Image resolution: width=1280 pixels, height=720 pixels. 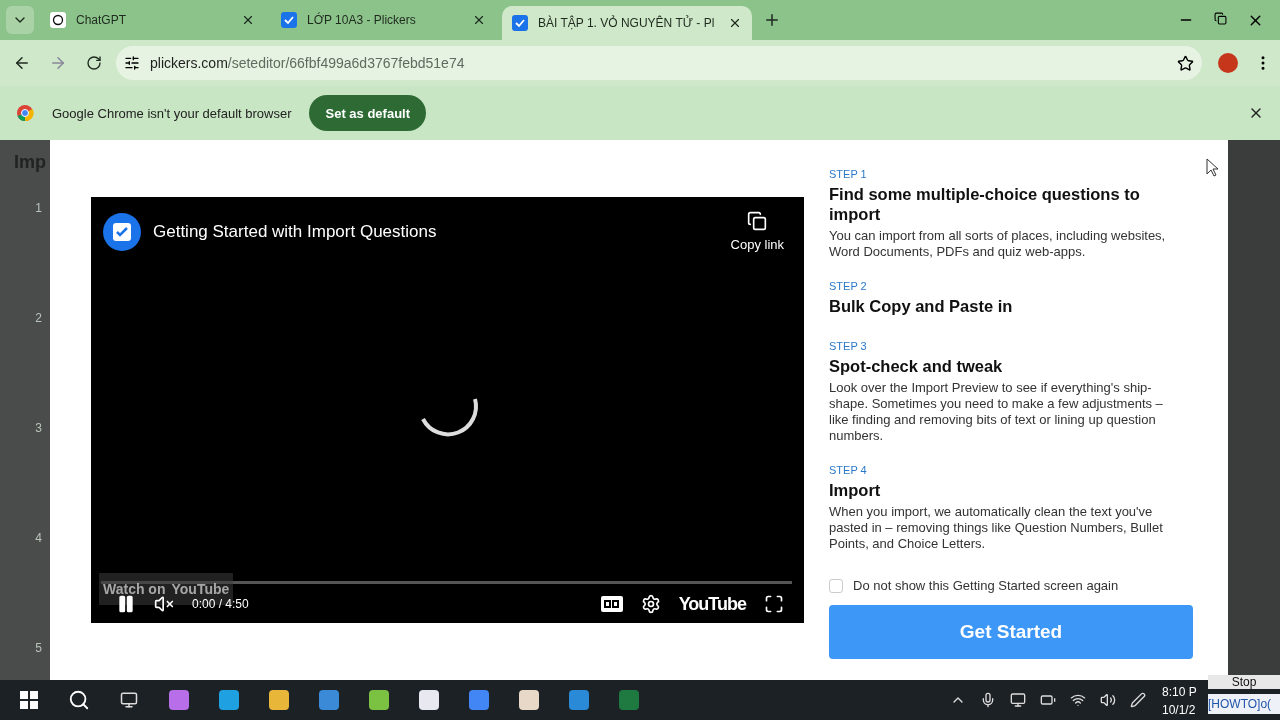 What do you see at coordinates (152, 20) in the screenshot?
I see `browser-tab: ChatGPT` at bounding box center [152, 20].